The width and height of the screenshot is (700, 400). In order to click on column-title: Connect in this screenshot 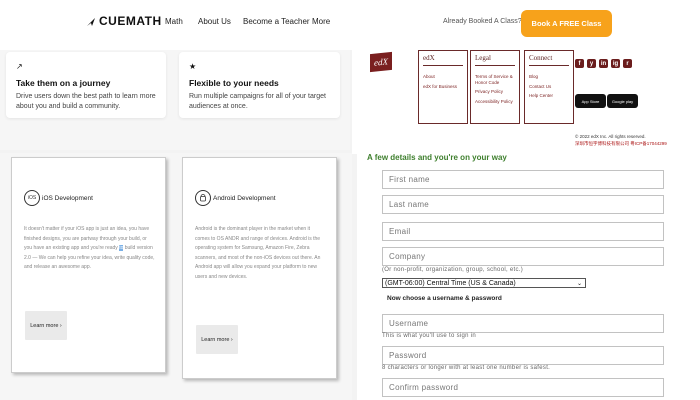, I will do `click(549, 60)`.